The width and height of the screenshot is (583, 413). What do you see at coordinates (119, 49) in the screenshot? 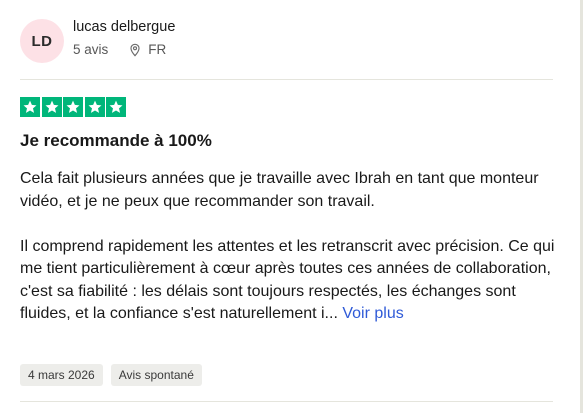
I see `reviewer-meta: 5 avis FR` at bounding box center [119, 49].